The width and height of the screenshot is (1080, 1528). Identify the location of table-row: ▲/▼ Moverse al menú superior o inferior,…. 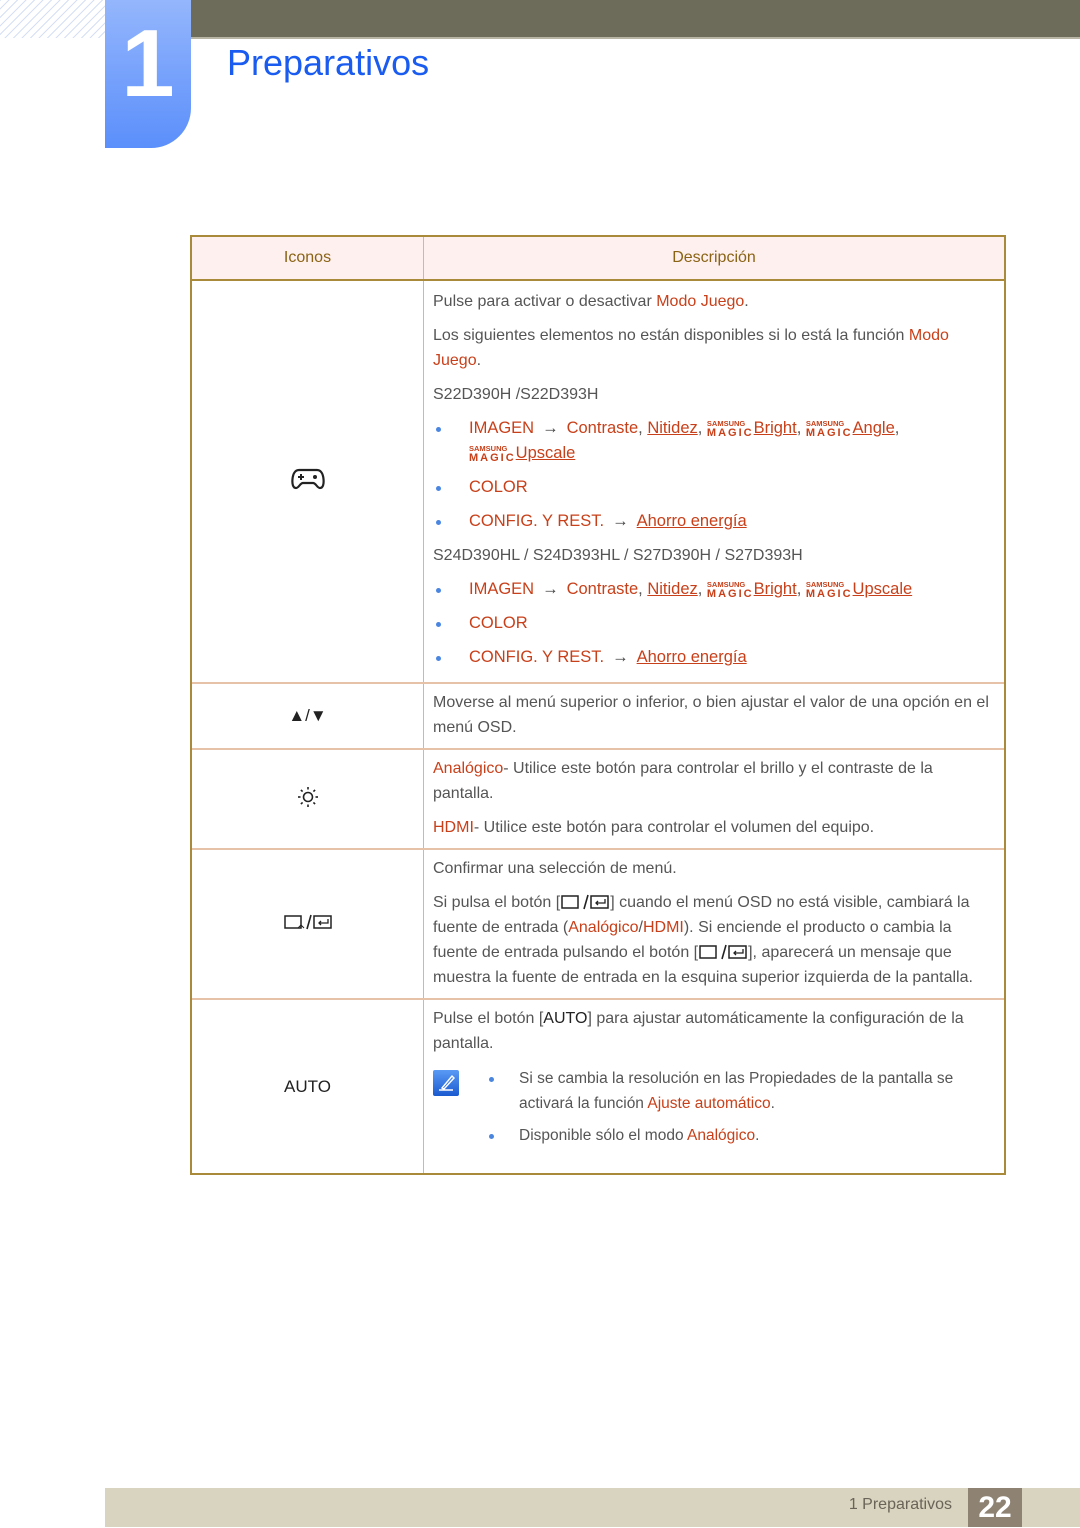
(598, 715).